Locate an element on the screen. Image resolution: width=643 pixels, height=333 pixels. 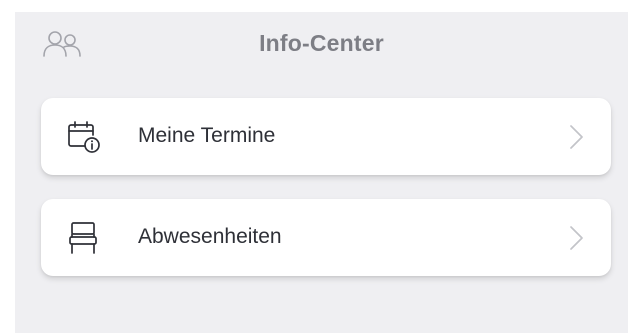
calendar-info-icon is located at coordinates (84, 137).